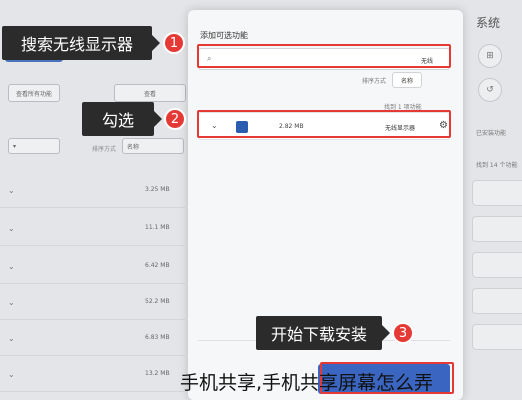 The height and width of the screenshot is (400, 522). I want to click on dialog-title: 添加可选功能, so click(224, 35).